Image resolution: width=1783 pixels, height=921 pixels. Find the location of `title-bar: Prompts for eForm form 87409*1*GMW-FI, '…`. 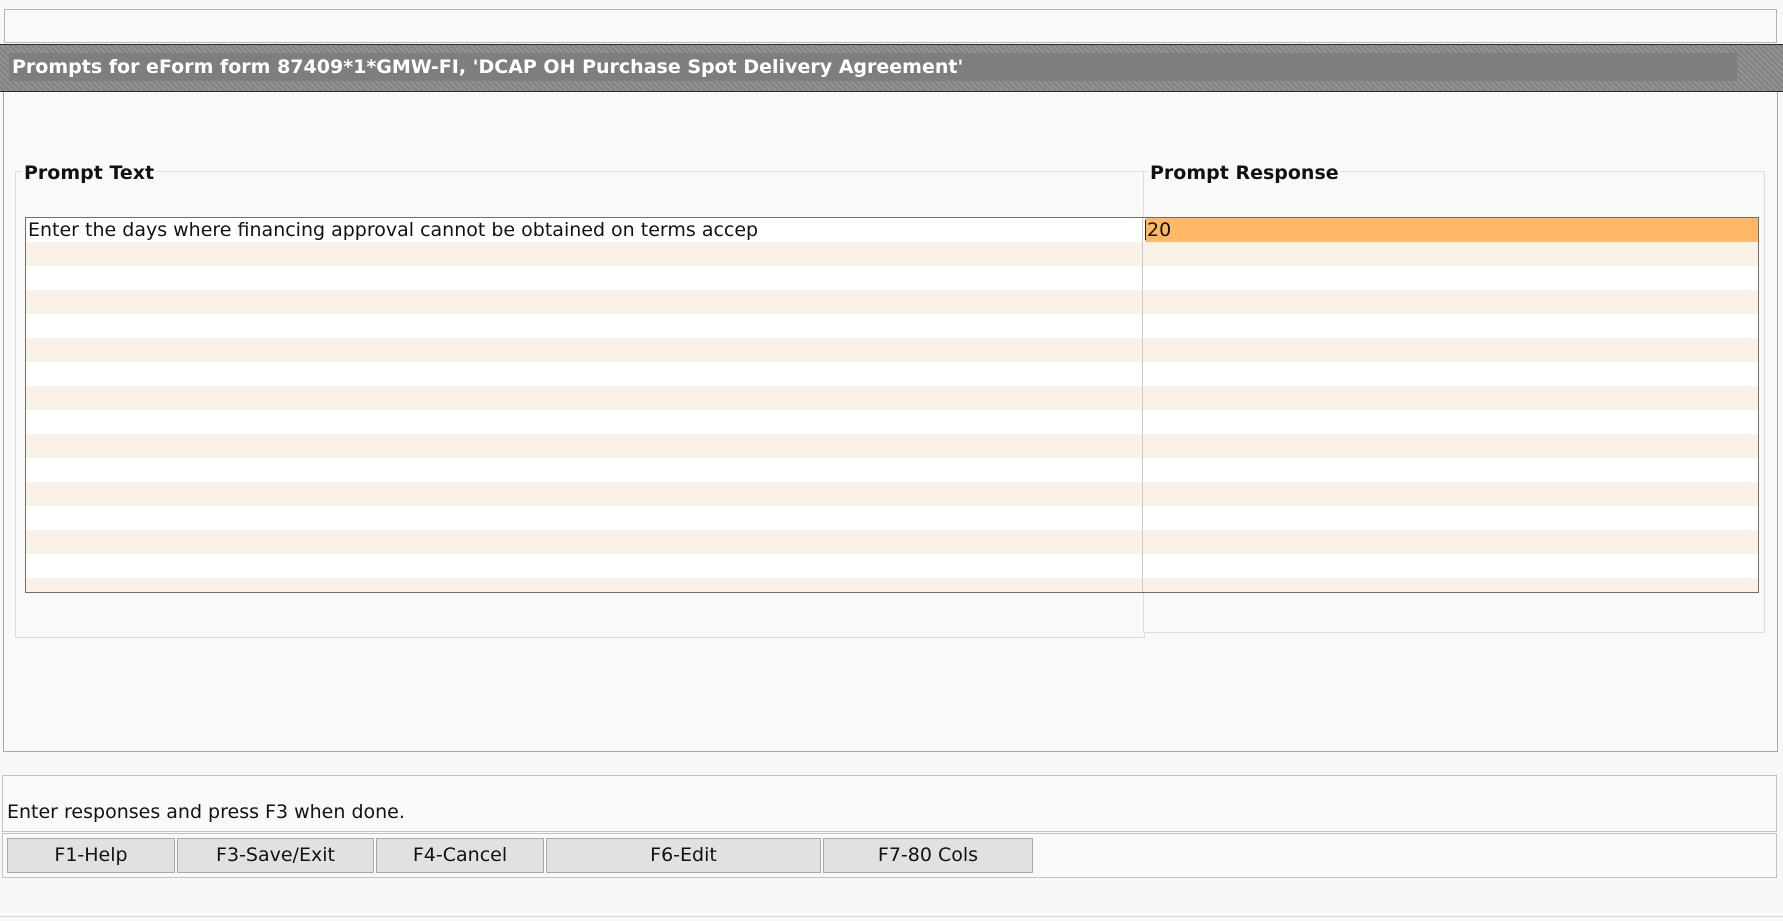

title-bar: Prompts for eForm form 87409*1*GMW-FI, '… is located at coordinates (891, 68).